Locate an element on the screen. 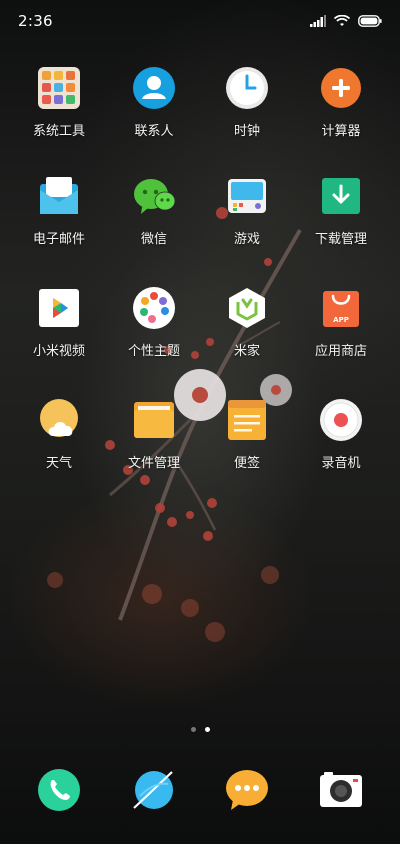 Image resolution: width=400 pixels, height=844 pixels. app-store-badge: APP is located at coordinates (341, 320).